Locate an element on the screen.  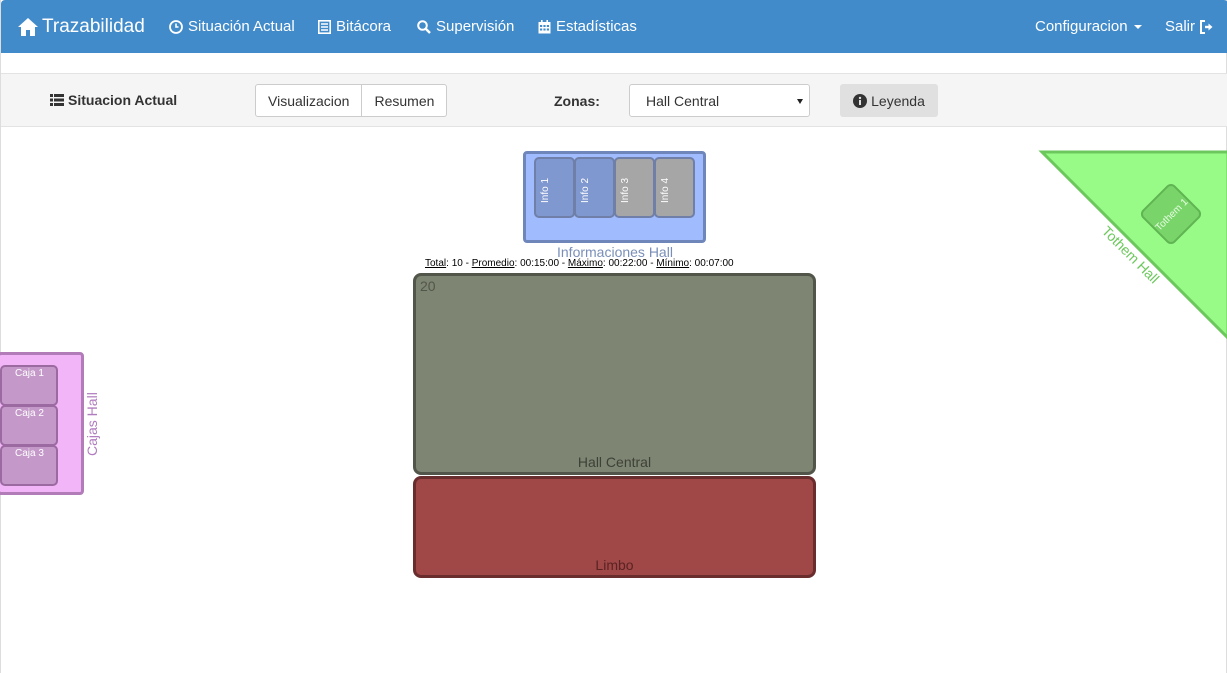
config-dropdown: Configuracion is located at coordinates (1088, 26).